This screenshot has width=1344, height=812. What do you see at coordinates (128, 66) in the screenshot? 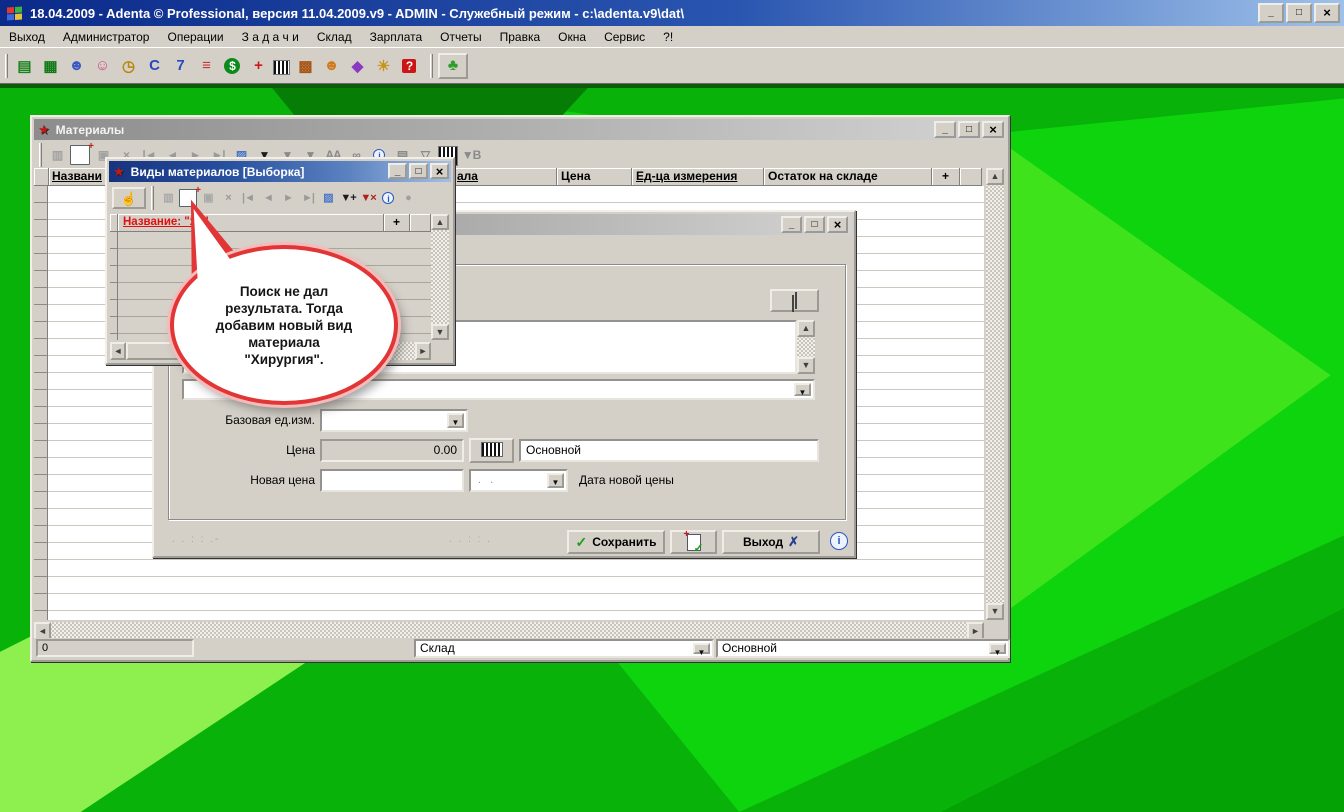
I see `clock-icon: ◷` at bounding box center [128, 66].